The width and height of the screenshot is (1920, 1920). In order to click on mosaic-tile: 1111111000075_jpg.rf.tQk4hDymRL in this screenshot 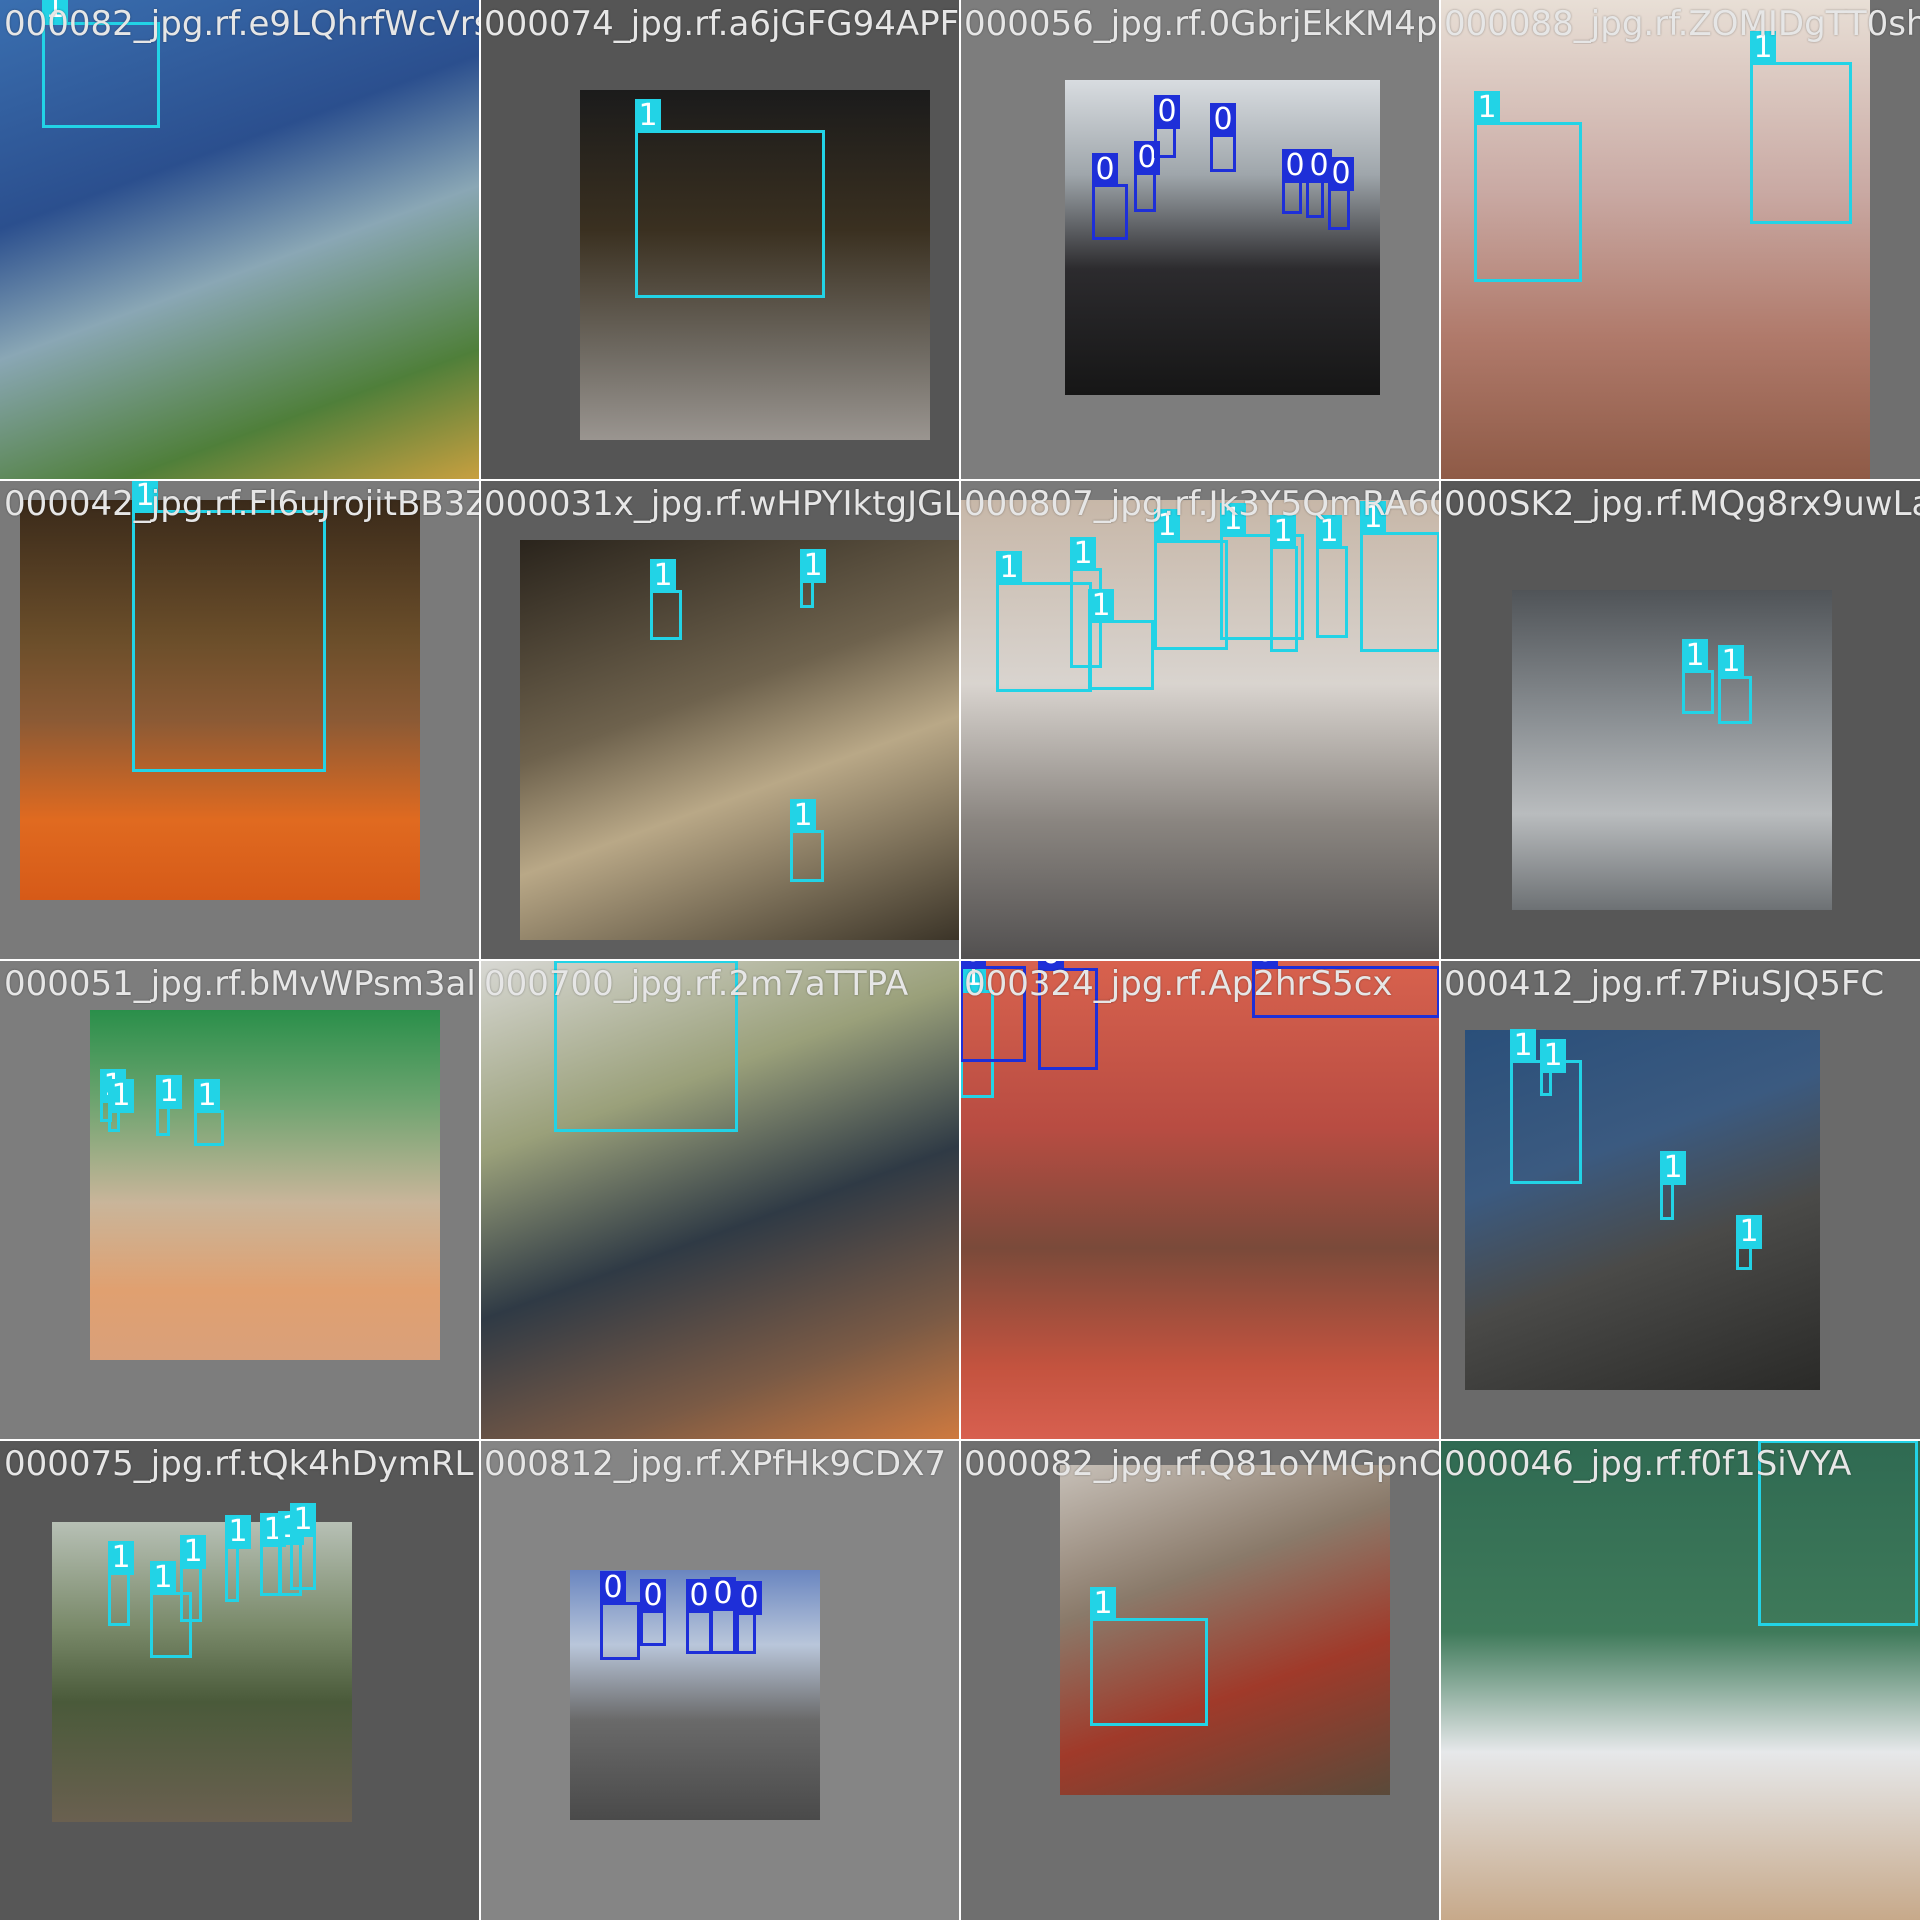, I will do `click(240, 1680)`.